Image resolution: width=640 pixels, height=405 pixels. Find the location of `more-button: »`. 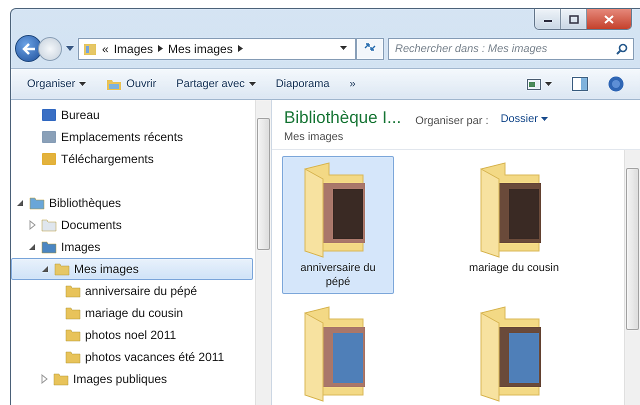

more-button: » is located at coordinates (353, 84).